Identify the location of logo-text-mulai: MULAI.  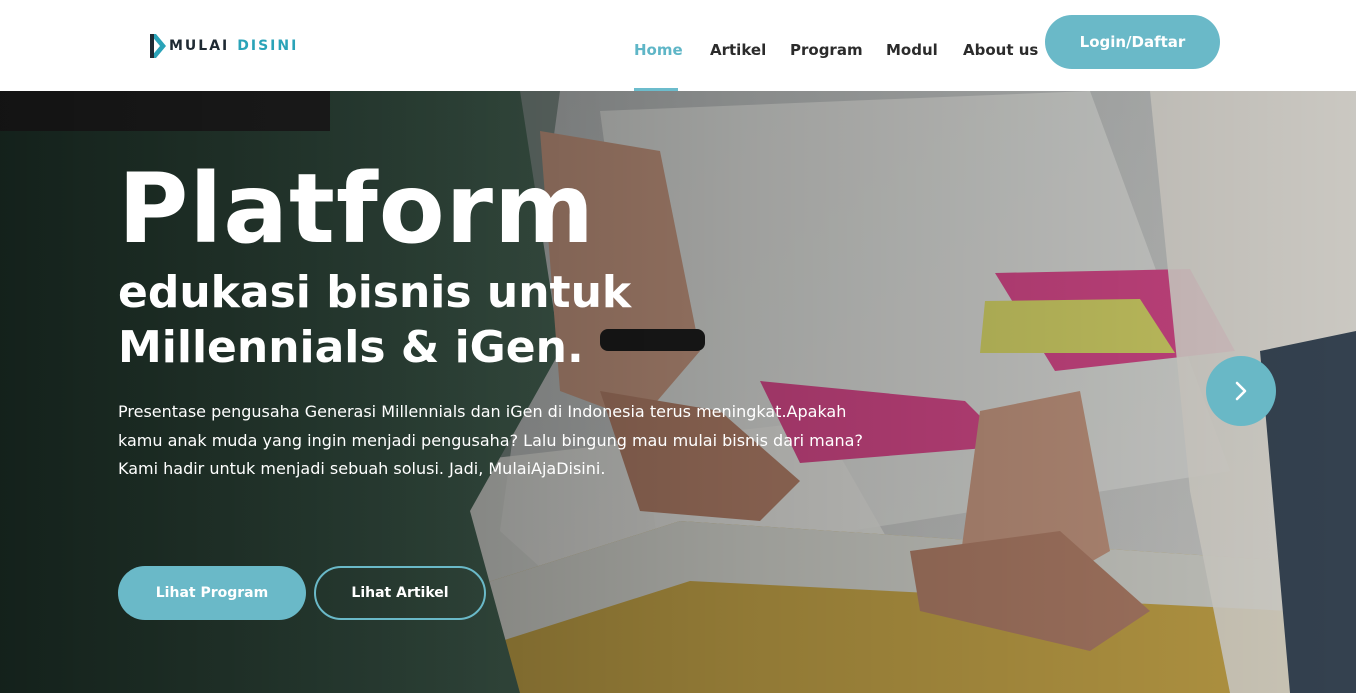
(199, 46).